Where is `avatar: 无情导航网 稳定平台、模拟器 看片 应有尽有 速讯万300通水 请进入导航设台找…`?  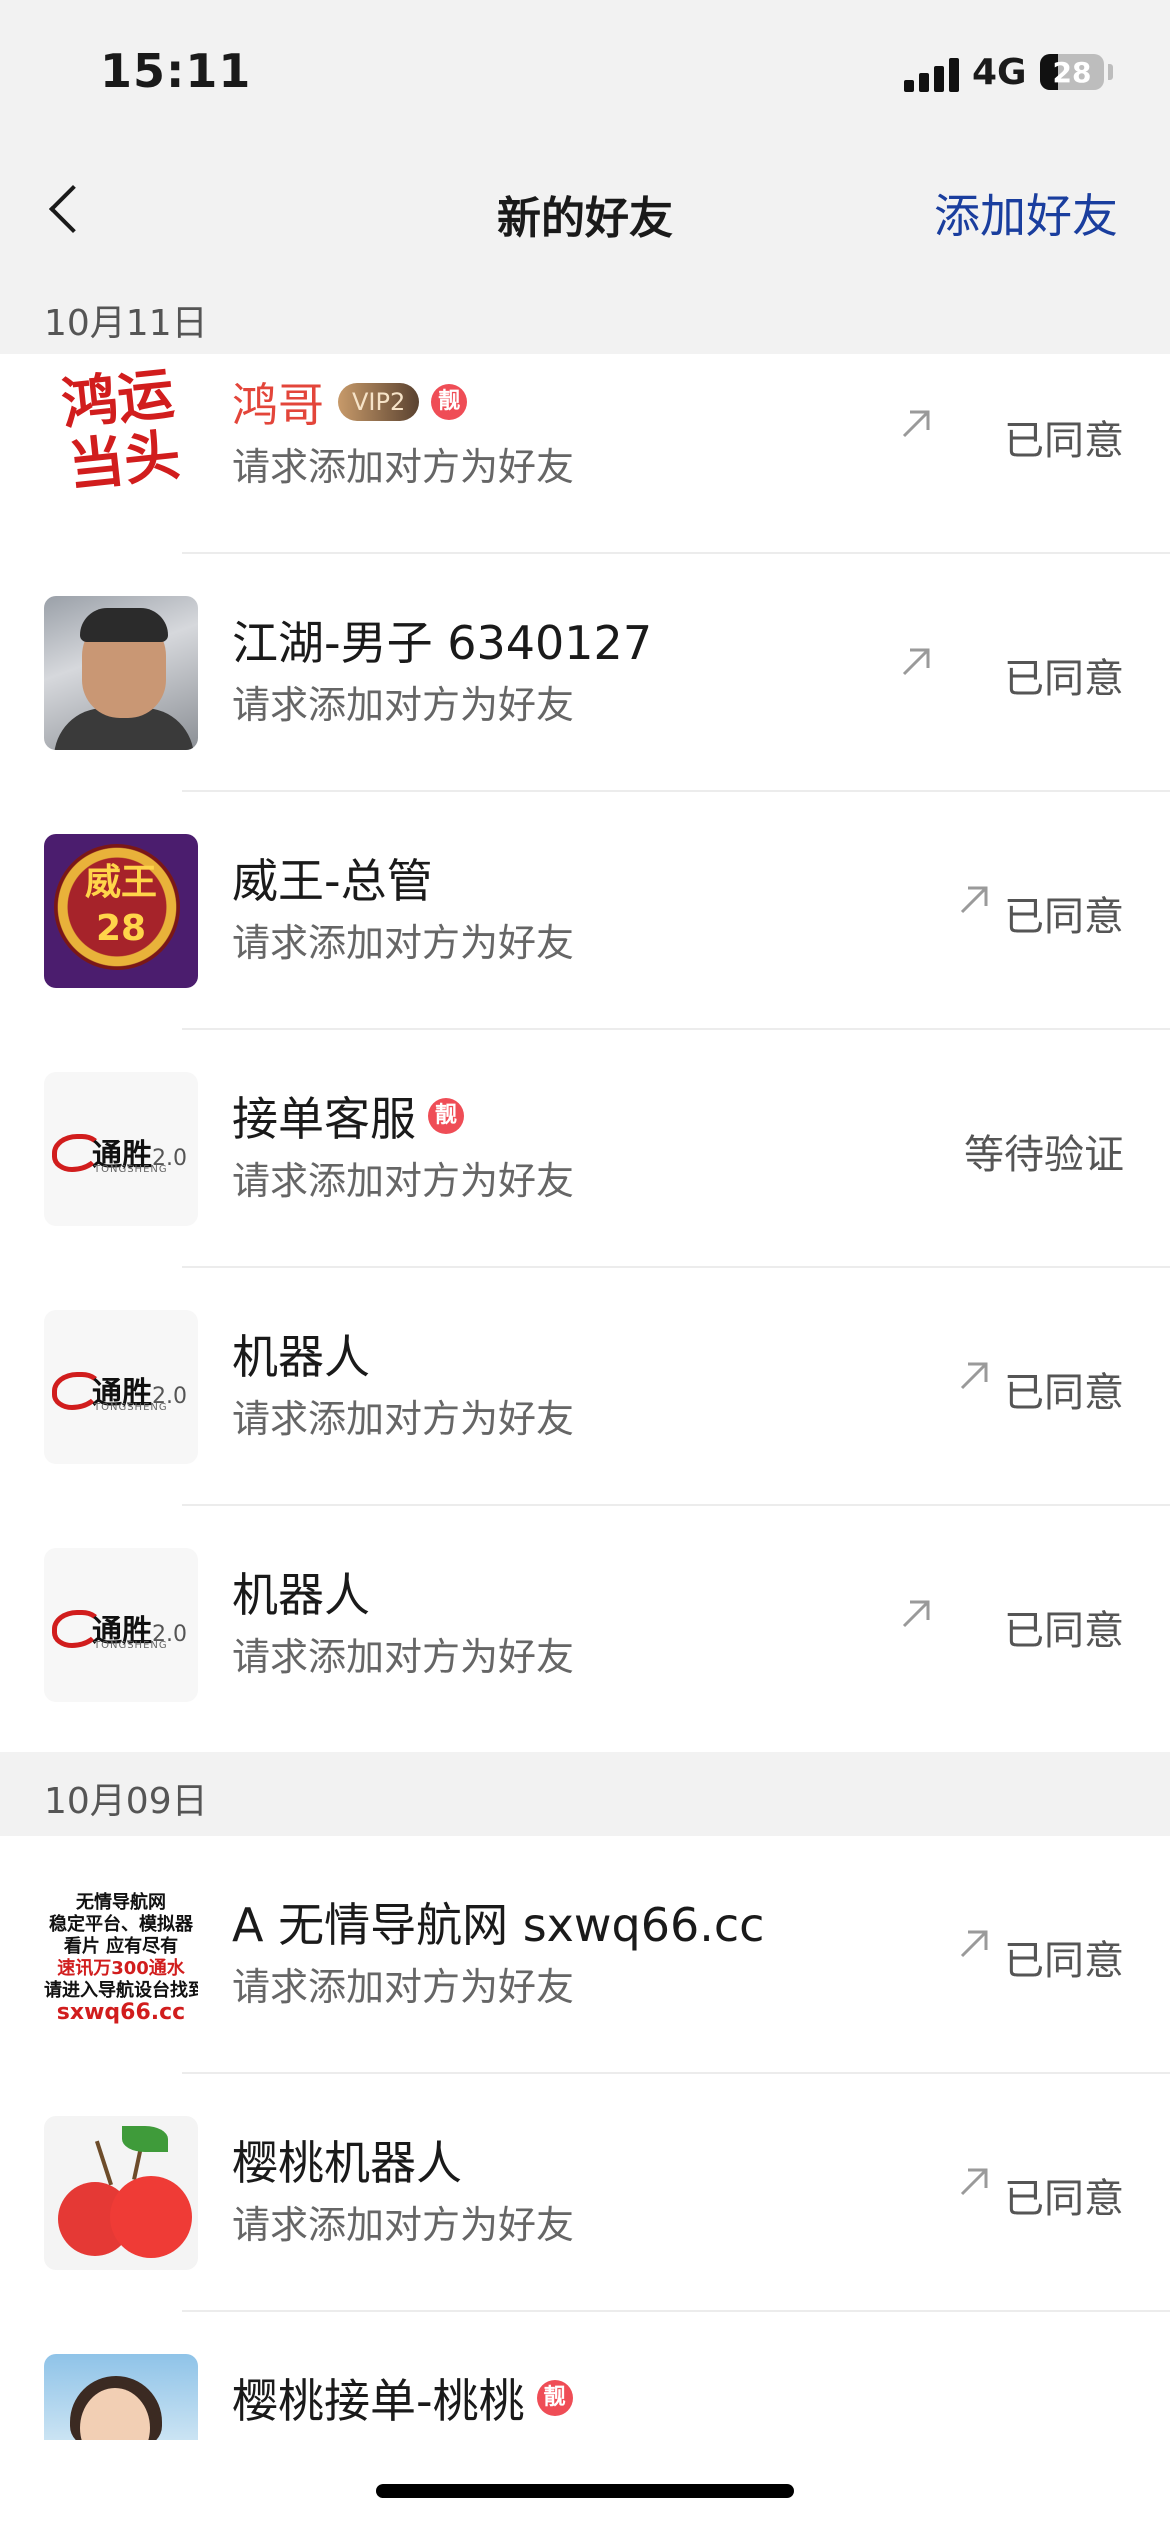
avatar: 无情导航网 稳定平台、模拟器 看片 应有尽有 速讯万300通水 请进入导航设台找… is located at coordinates (121, 1955).